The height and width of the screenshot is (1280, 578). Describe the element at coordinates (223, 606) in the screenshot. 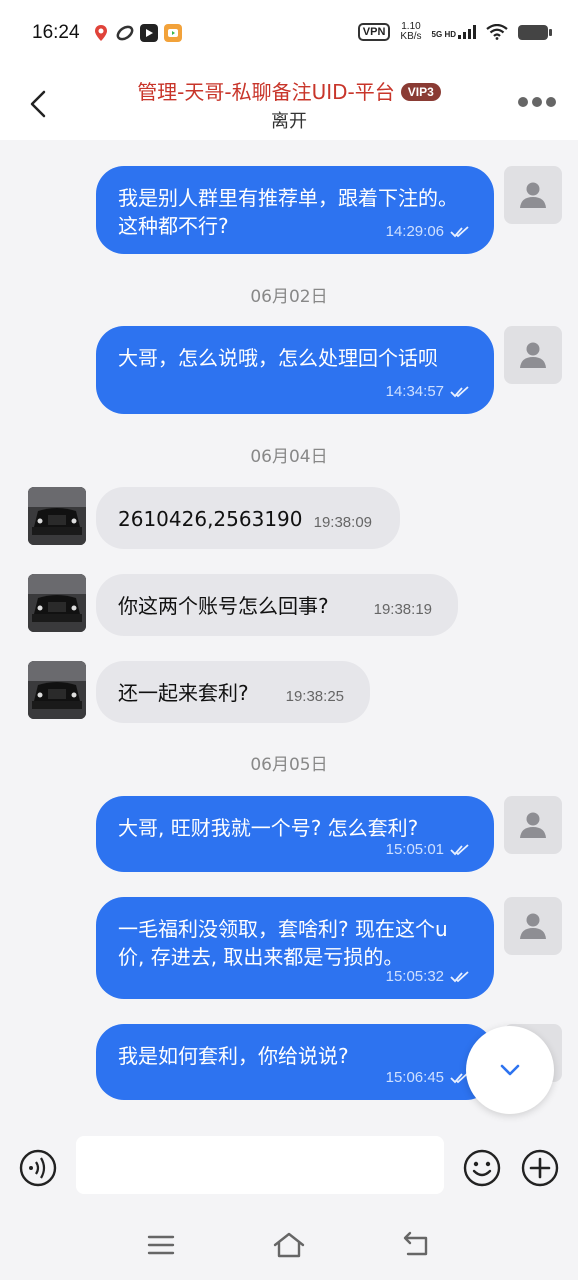

I see `message-text: 你这两个账号怎么回事?` at that location.